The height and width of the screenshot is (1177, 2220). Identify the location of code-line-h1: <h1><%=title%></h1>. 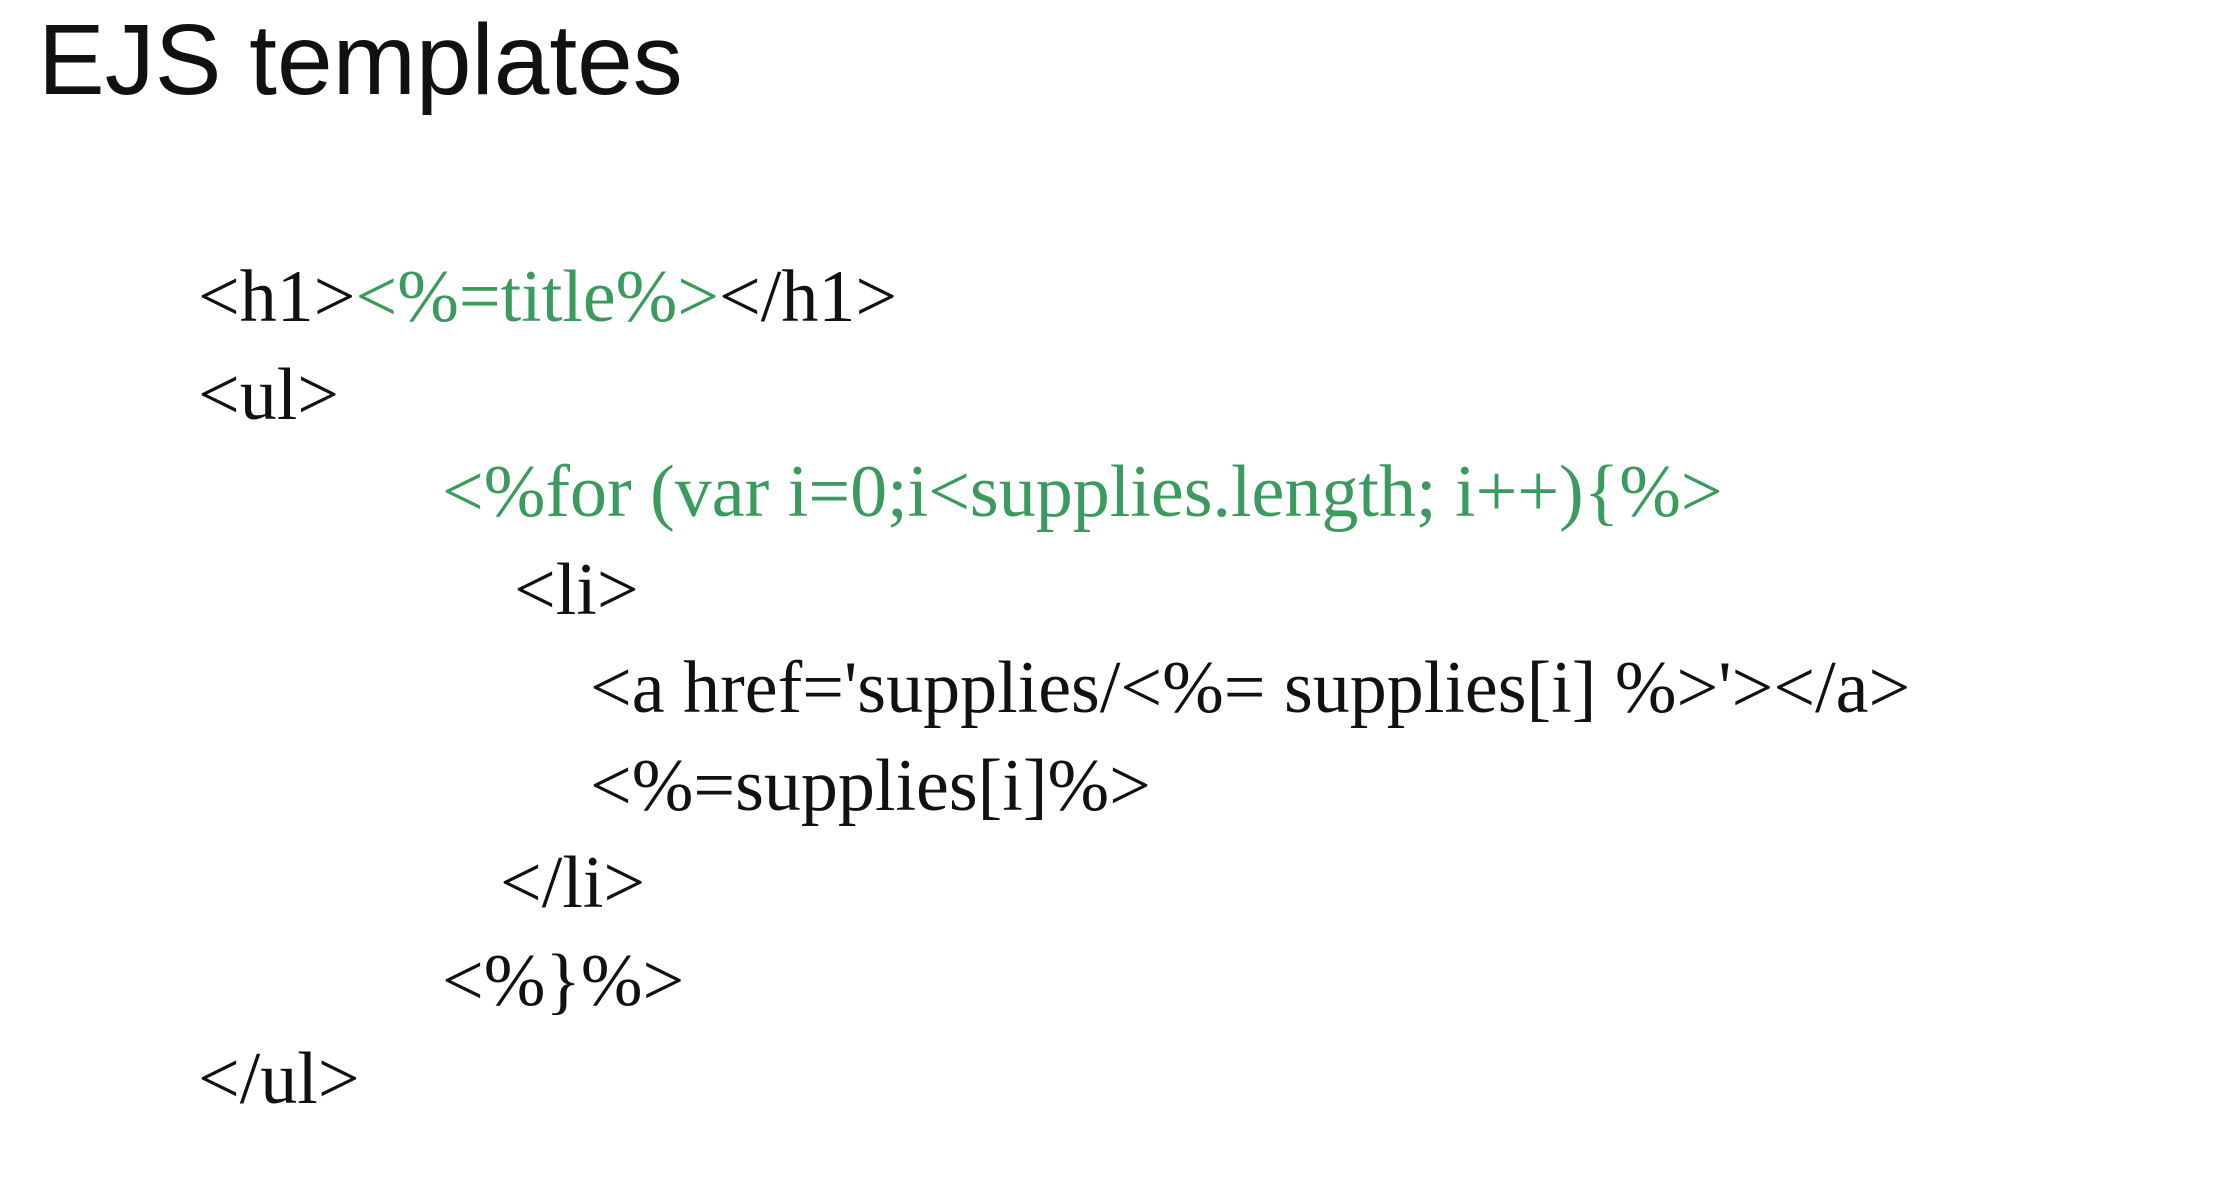
(547, 297).